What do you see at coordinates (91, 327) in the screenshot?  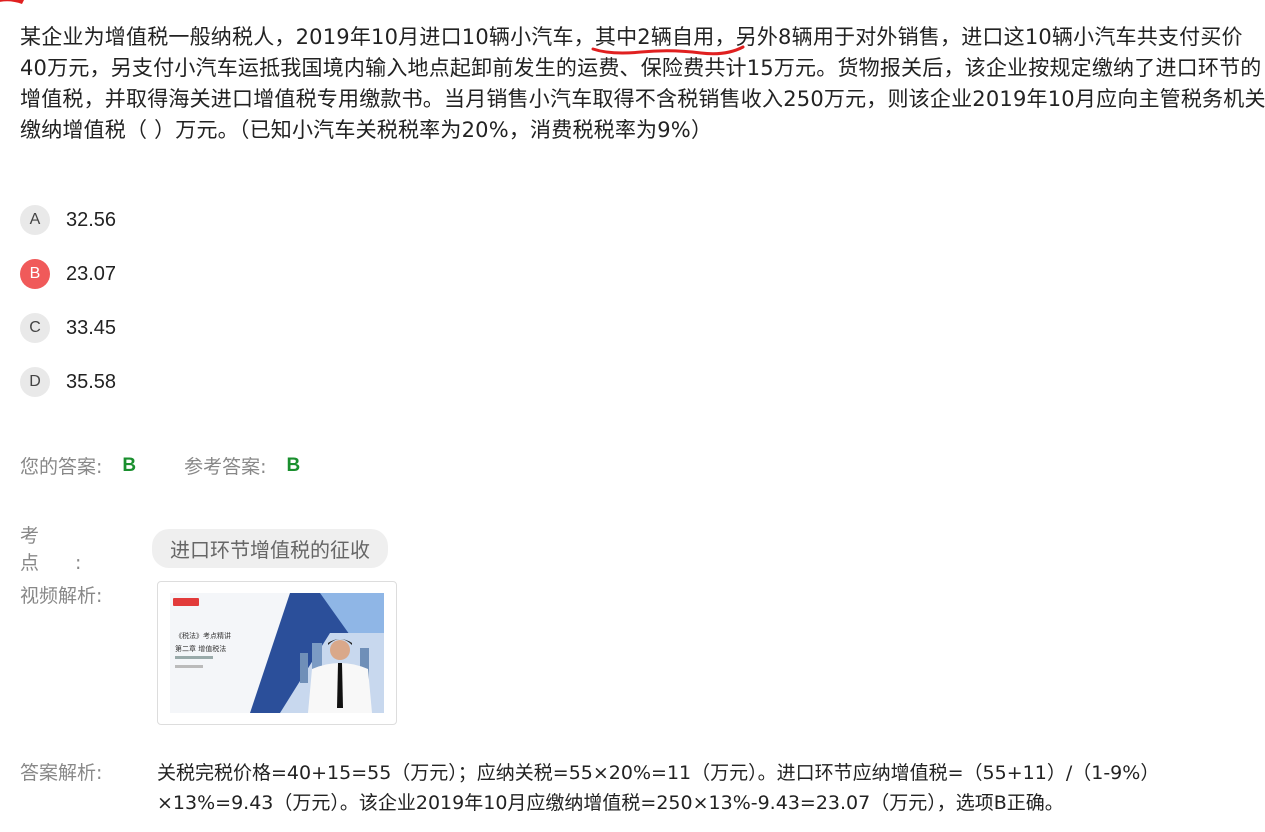 I see `option-value: 33.45` at bounding box center [91, 327].